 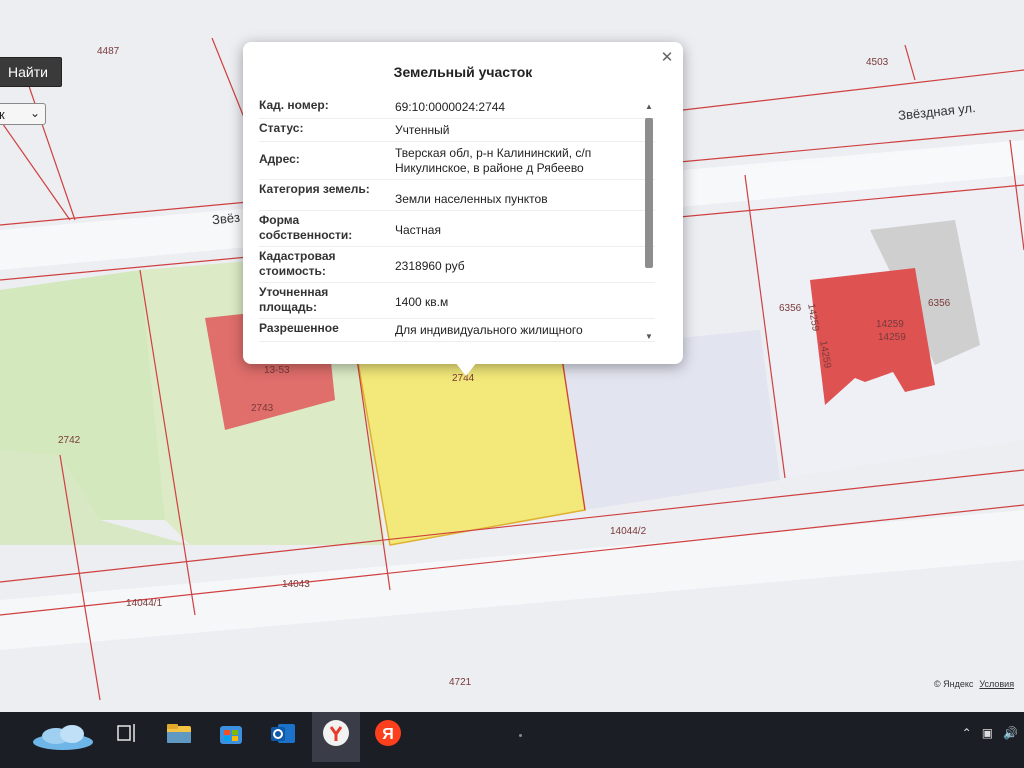 I want to click on plot-label: 2742, so click(x=69, y=440).